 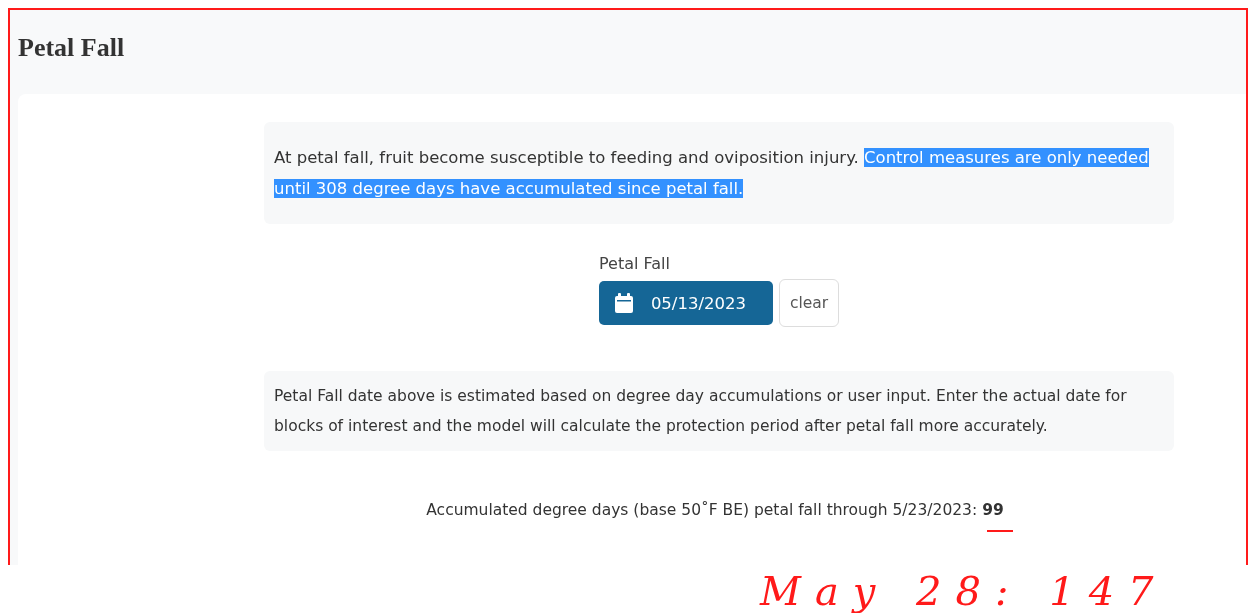 What do you see at coordinates (634, 263) in the screenshot?
I see `date-label: Petal Fall` at bounding box center [634, 263].